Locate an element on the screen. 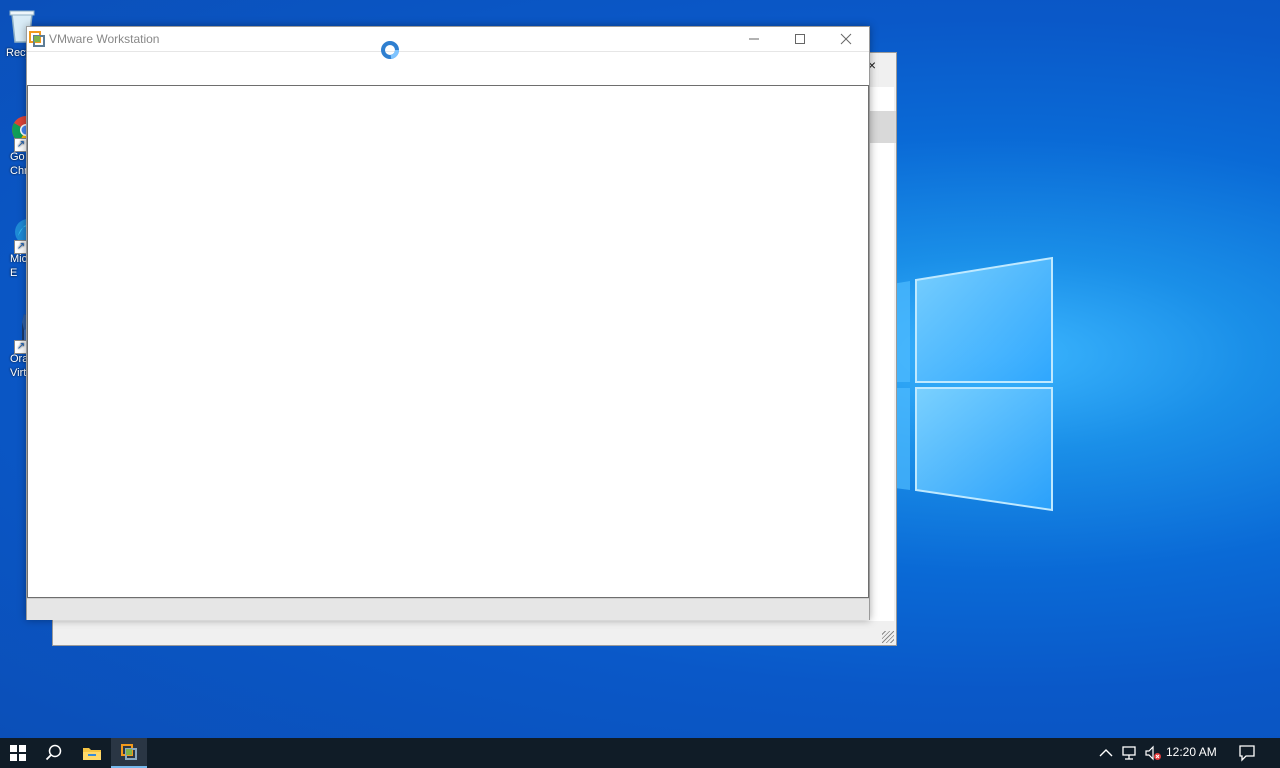 This screenshot has height=768, width=1280. window-statusbar is located at coordinates (448, 609).